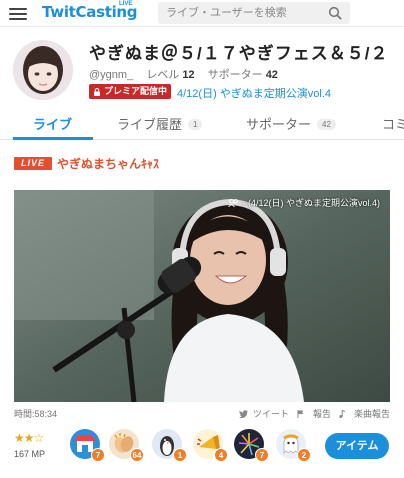 The width and height of the screenshot is (404, 478). Describe the element at coordinates (169, 445) in the screenshot. I see `item-penguin: 1` at that location.